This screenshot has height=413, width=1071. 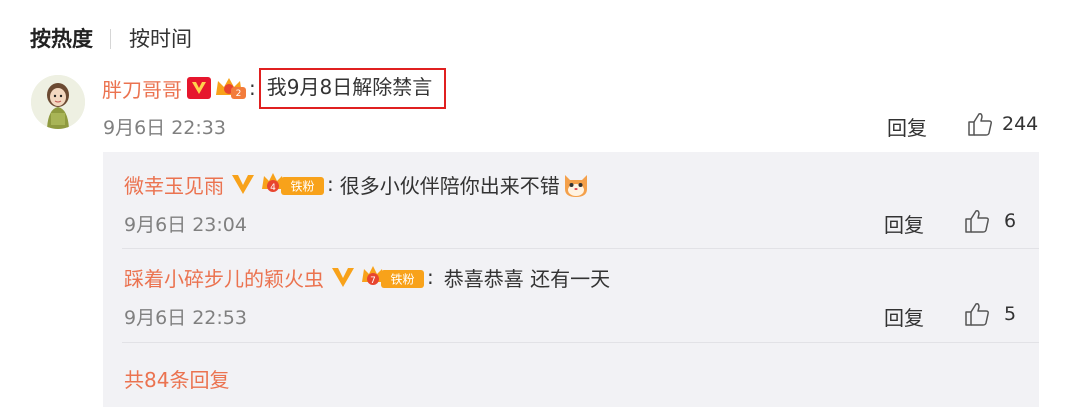 What do you see at coordinates (176, 378) in the screenshot?
I see `more-replies-link: 共84条回复` at bounding box center [176, 378].